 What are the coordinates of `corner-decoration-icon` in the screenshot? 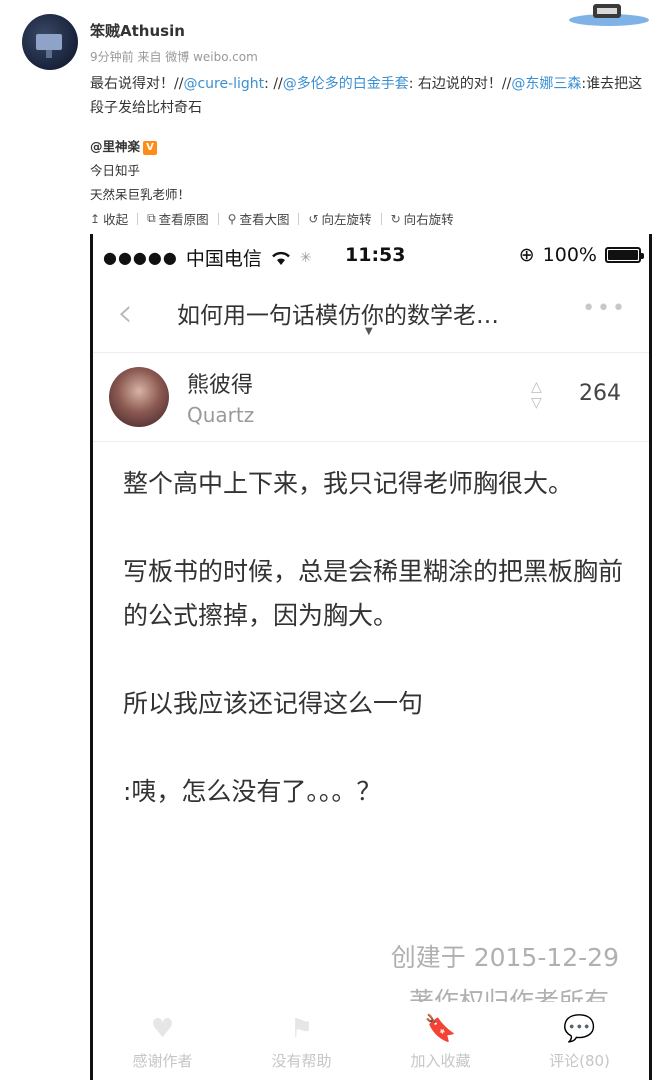 It's located at (609, 15).